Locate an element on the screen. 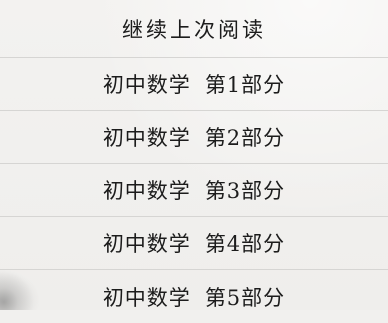 The height and width of the screenshot is (323, 388). chapter-part: 第3部分 is located at coordinates (245, 191).